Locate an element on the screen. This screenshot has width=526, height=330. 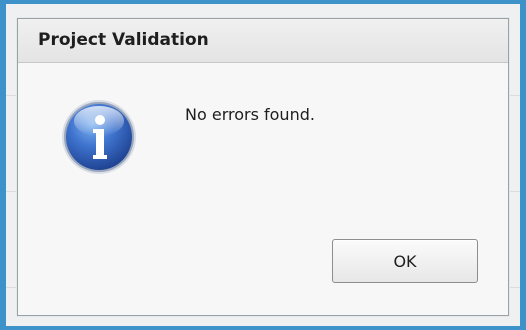
dialog-message: No errors found. is located at coordinates (250, 114).